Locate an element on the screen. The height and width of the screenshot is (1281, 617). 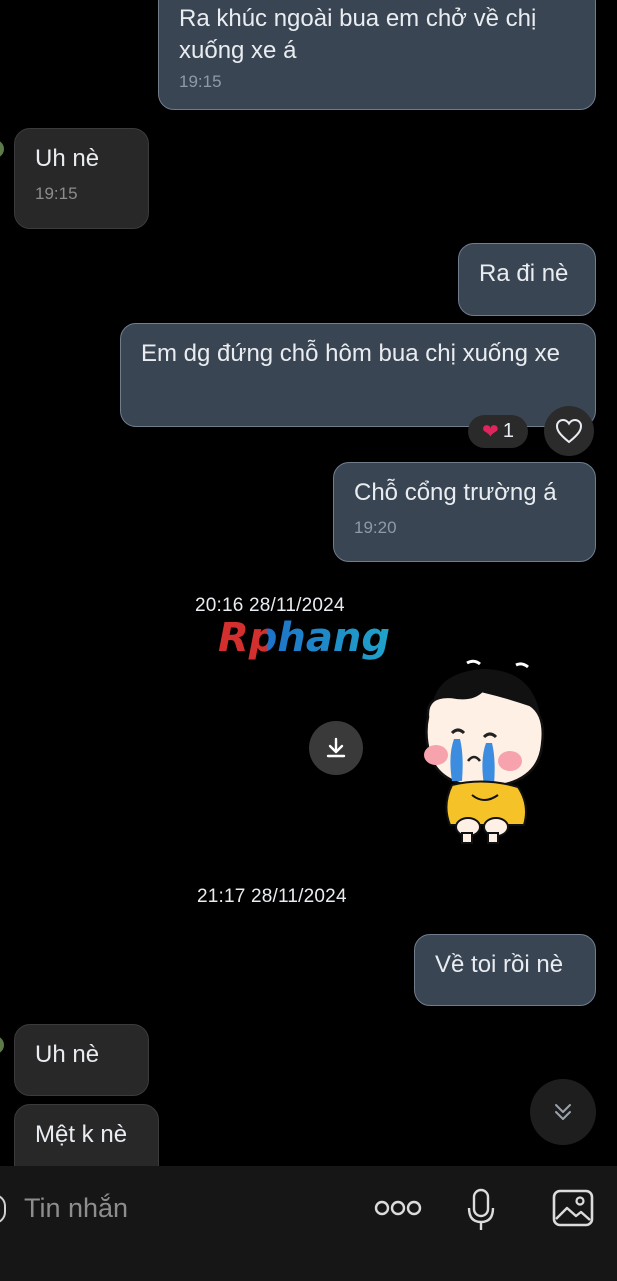
download-button is located at coordinates (336, 748).